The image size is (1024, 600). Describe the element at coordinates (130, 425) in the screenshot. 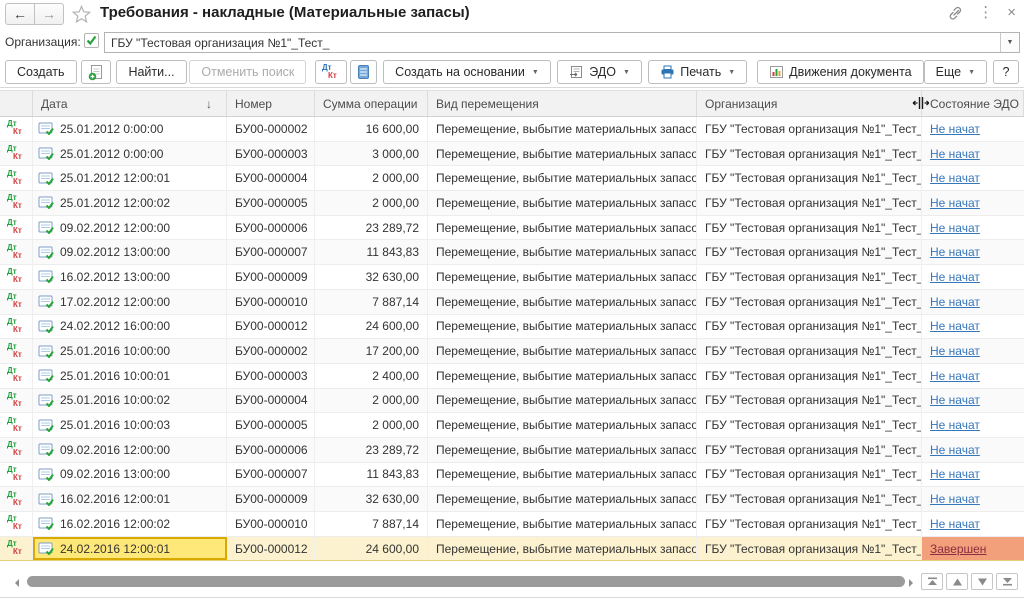

I see `row-date-cell: 25.01.2016 10:00:03` at that location.